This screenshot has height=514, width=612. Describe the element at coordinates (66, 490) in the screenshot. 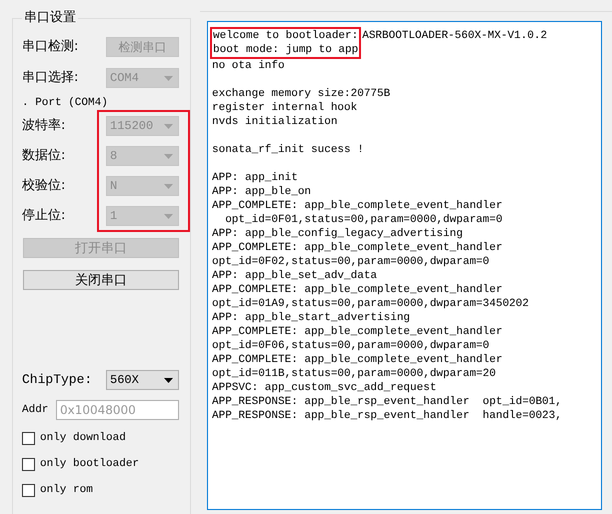

I see `checkbox-label: only rom` at that location.